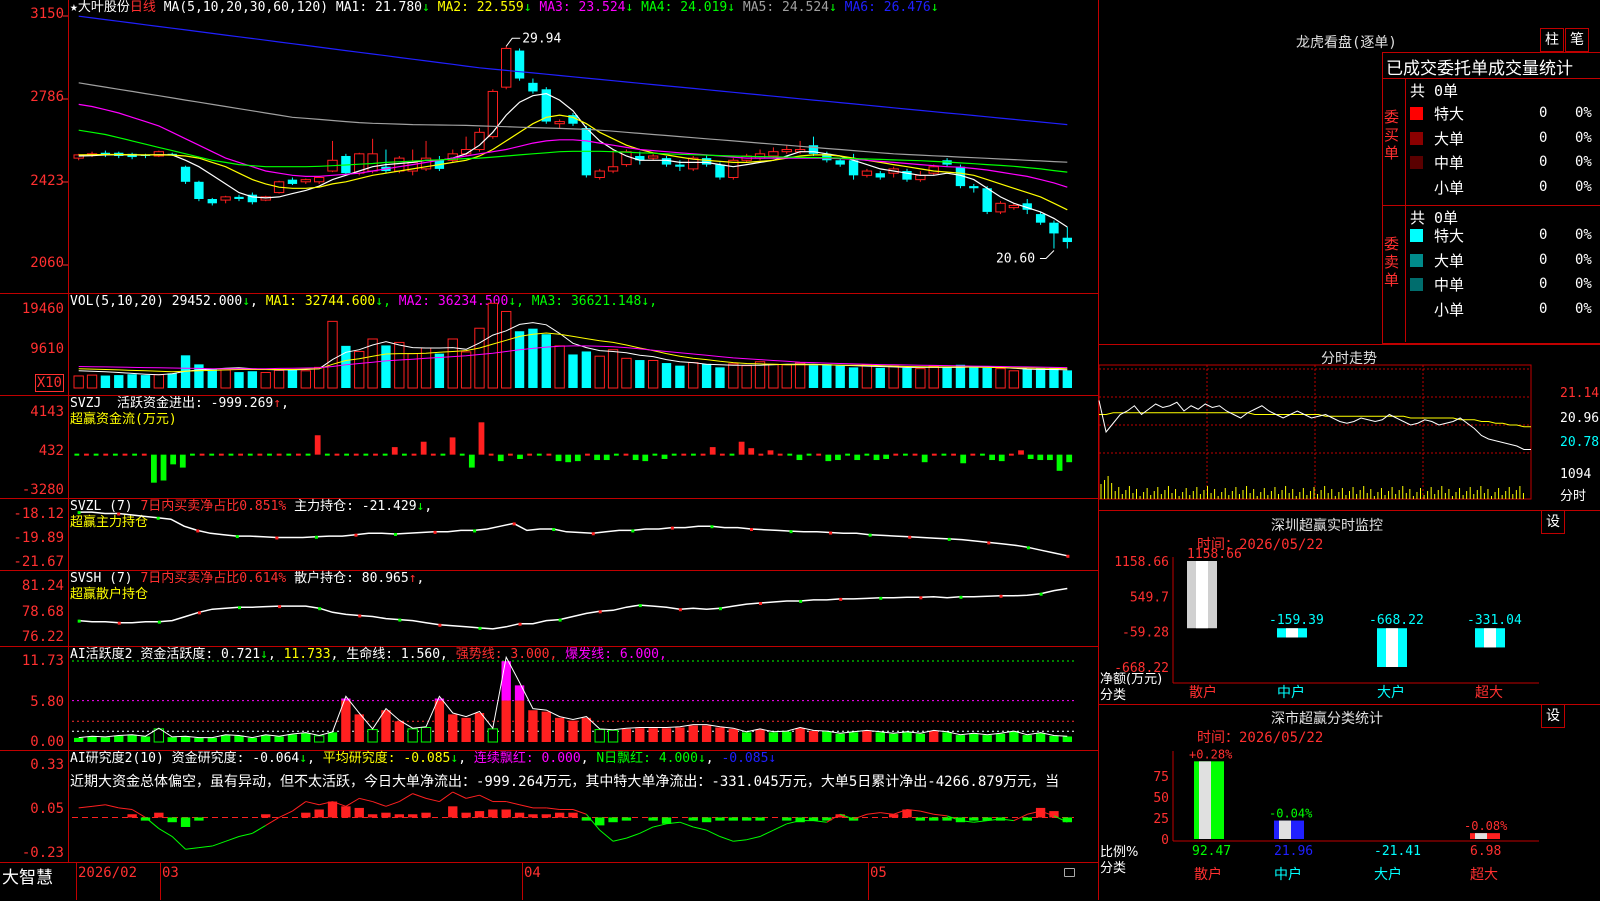 The height and width of the screenshot is (901, 1600). I want to click on rt-y-tick: -668.22, so click(1141, 668).